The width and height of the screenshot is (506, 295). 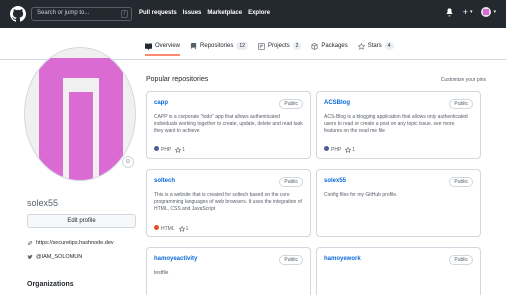 I want to click on profile-twitter-row: @IAM_SOLOMUN, so click(x=54, y=257).